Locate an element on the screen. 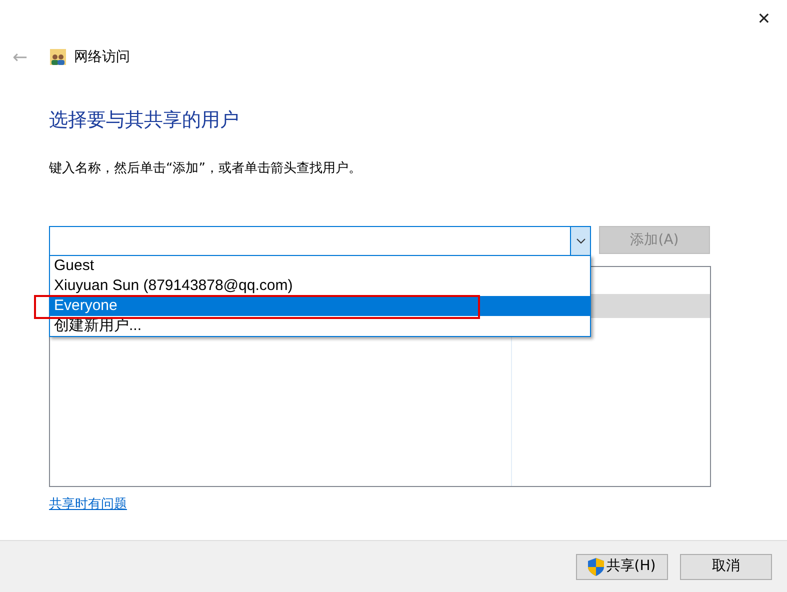 Image resolution: width=787 pixels, height=592 pixels. cancel-button: 取消 is located at coordinates (726, 567).